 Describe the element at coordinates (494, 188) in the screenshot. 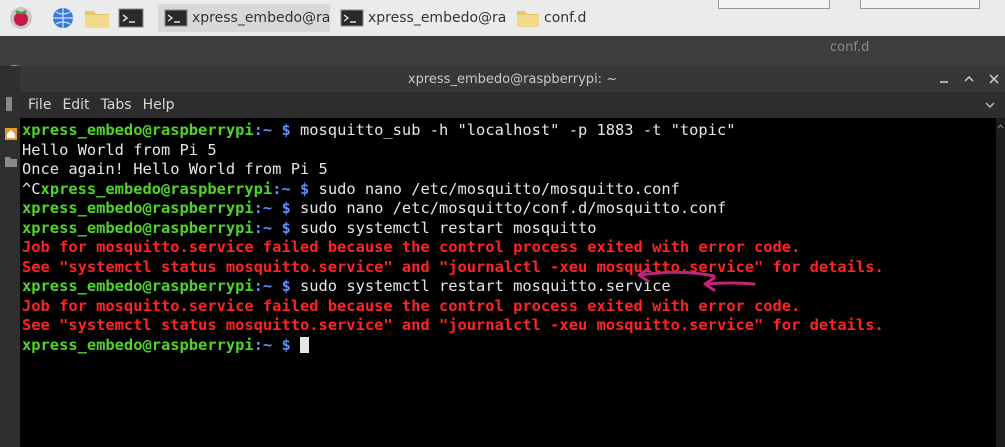

I see `command-text: sudo nano /etc/mosquitto/mosquitto.conf` at that location.